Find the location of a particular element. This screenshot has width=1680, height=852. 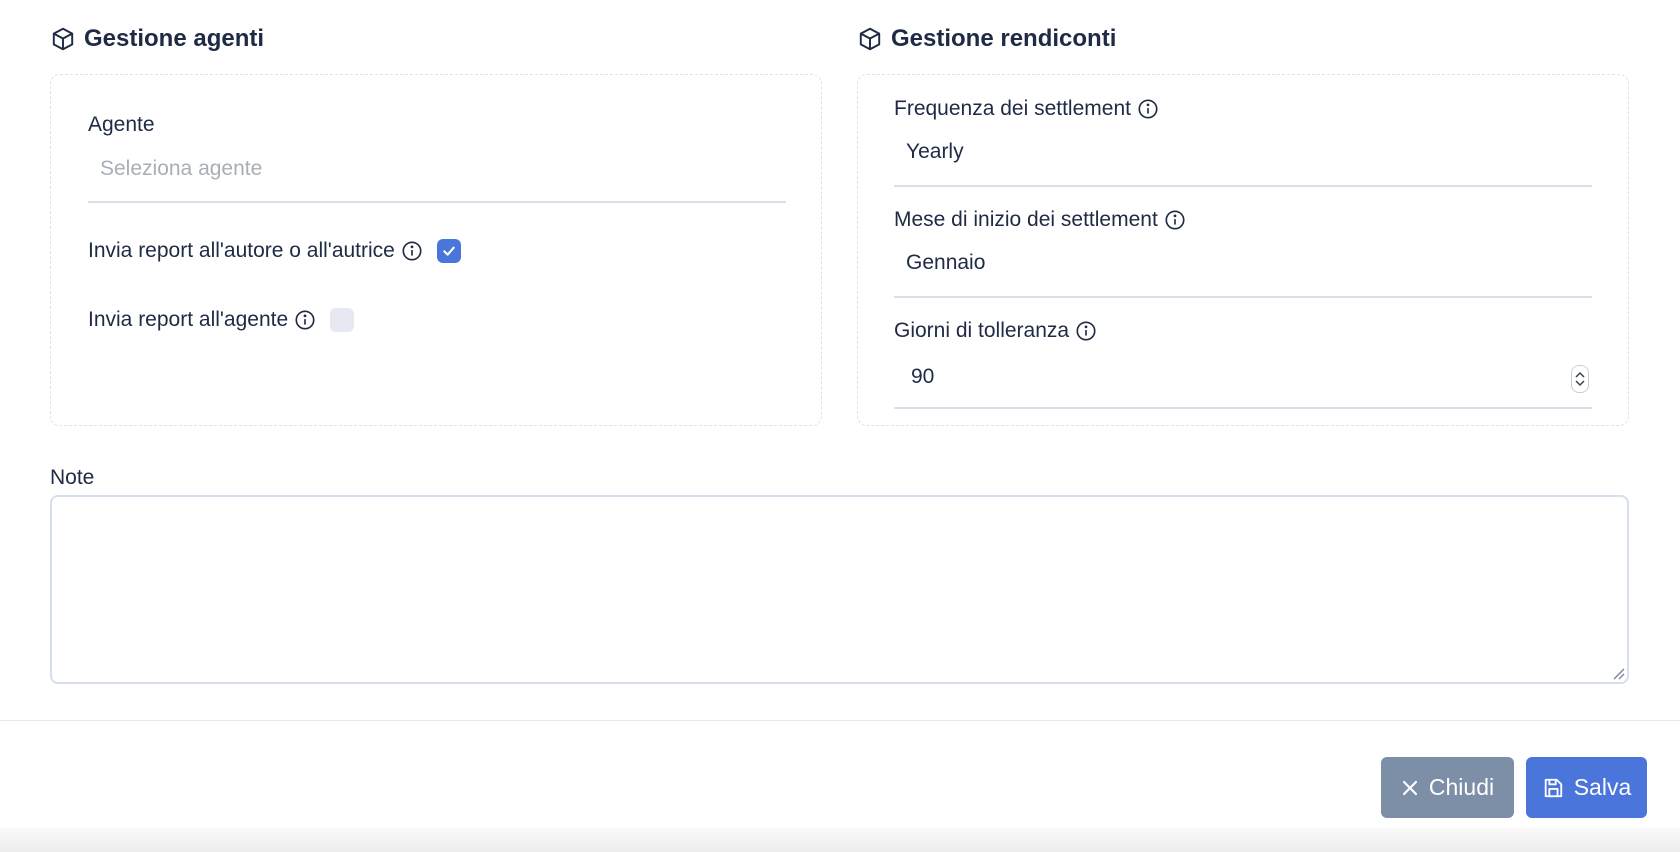

start-month-label: Mese di inizio dei settlement is located at coordinates (1026, 219).